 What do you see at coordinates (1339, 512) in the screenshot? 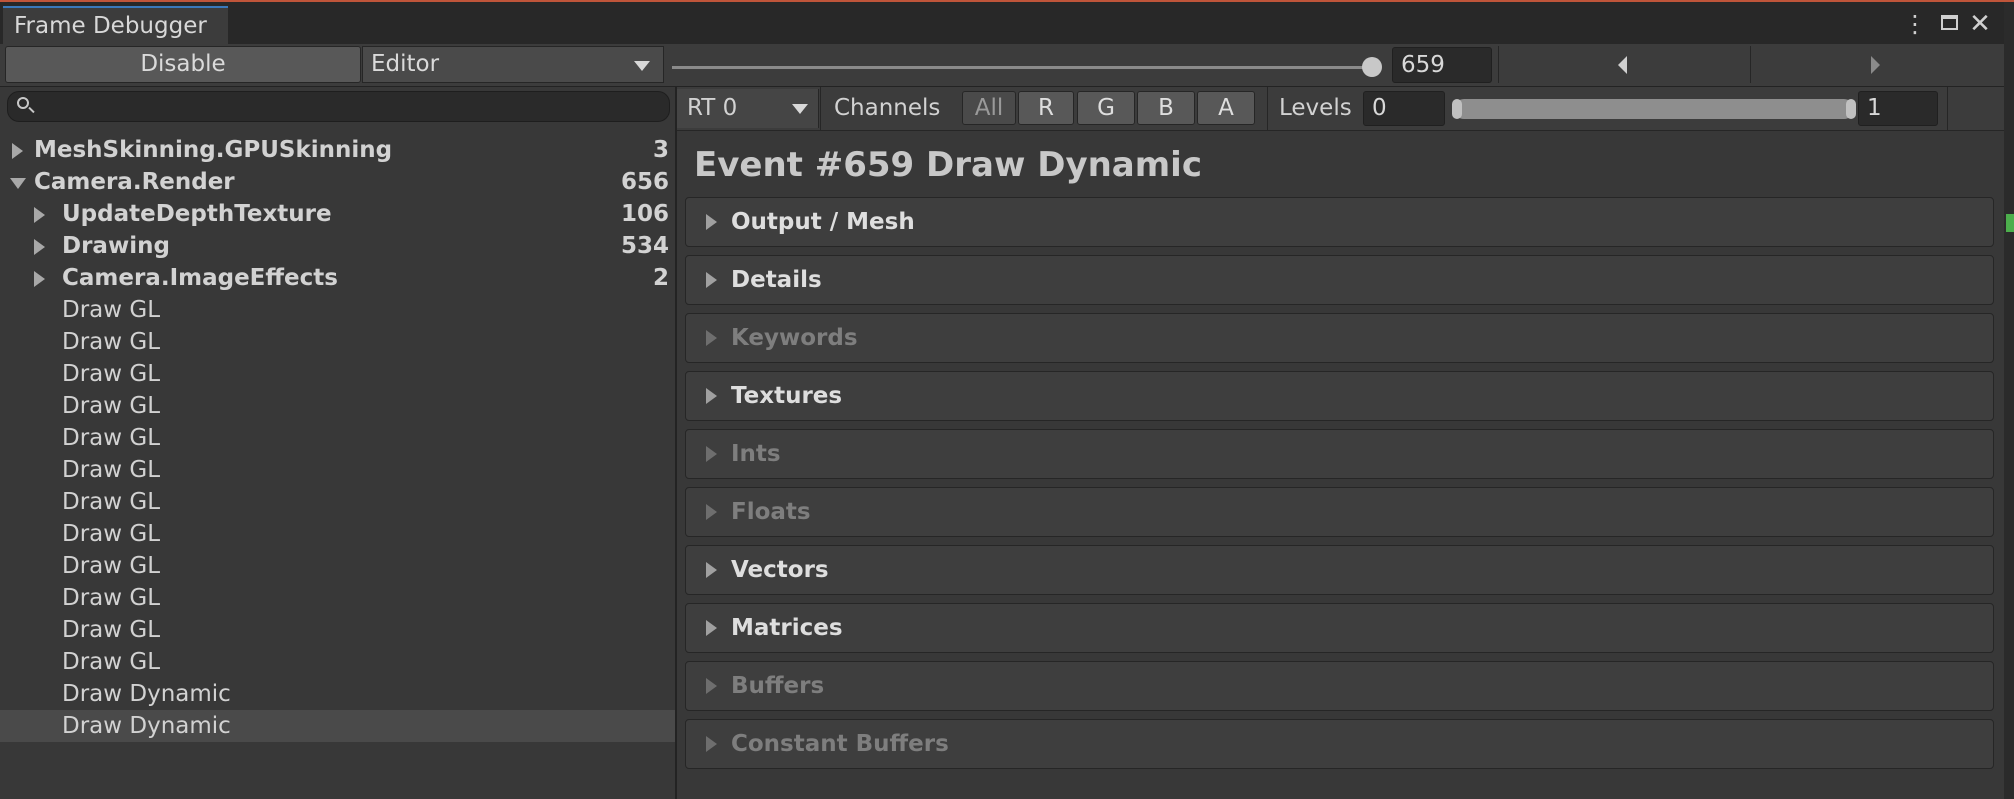
I see `foldout-section: Floats` at bounding box center [1339, 512].